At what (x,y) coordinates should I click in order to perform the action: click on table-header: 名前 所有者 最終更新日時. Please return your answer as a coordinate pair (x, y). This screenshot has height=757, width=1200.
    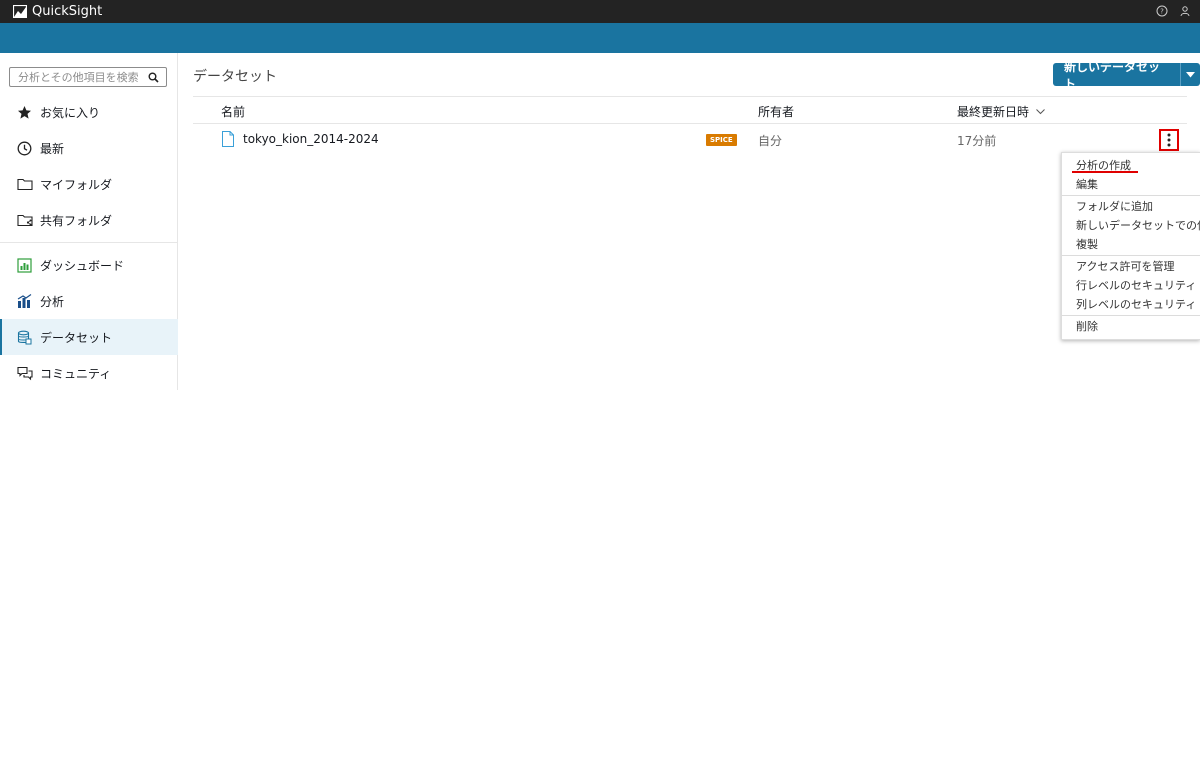
    Looking at the image, I should click on (690, 110).